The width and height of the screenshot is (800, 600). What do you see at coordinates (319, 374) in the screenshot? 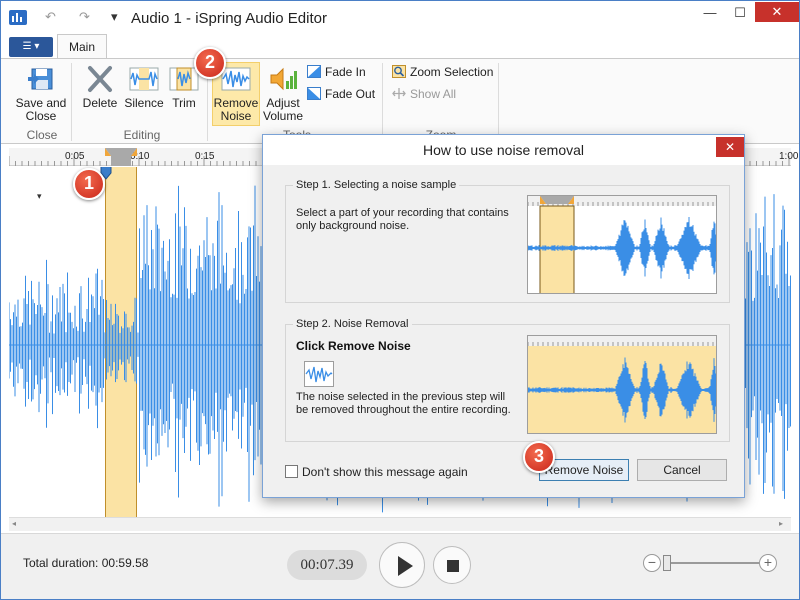
I see `remove-noise-mini-icon` at bounding box center [319, 374].